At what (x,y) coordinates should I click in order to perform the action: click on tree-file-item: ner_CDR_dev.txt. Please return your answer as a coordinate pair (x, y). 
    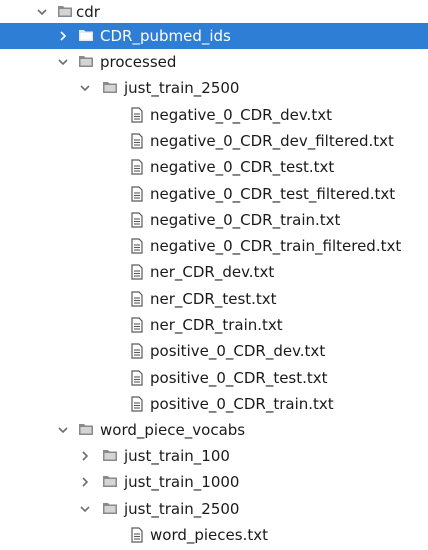
    Looking at the image, I should click on (214, 272).